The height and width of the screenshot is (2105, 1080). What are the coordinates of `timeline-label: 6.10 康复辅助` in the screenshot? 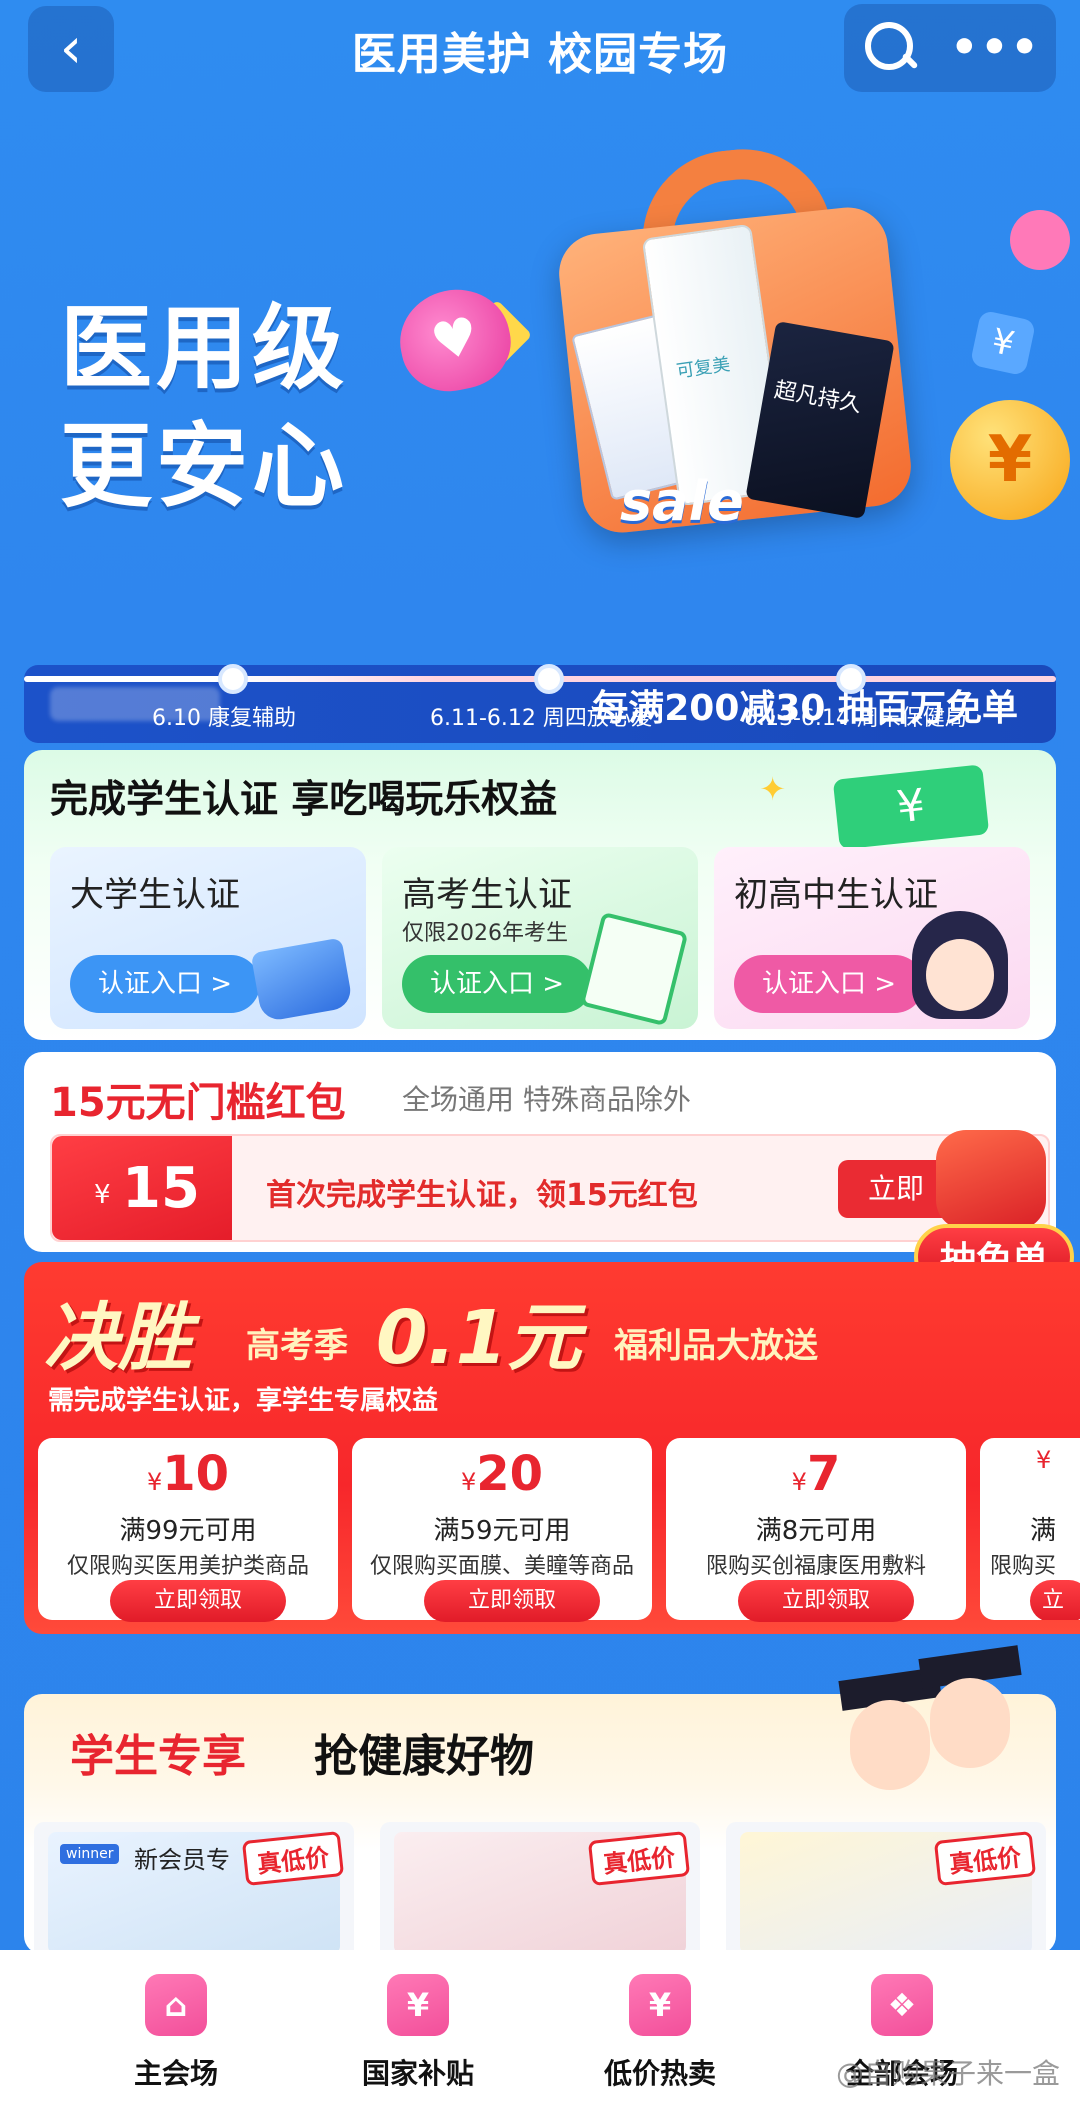 It's located at (224, 716).